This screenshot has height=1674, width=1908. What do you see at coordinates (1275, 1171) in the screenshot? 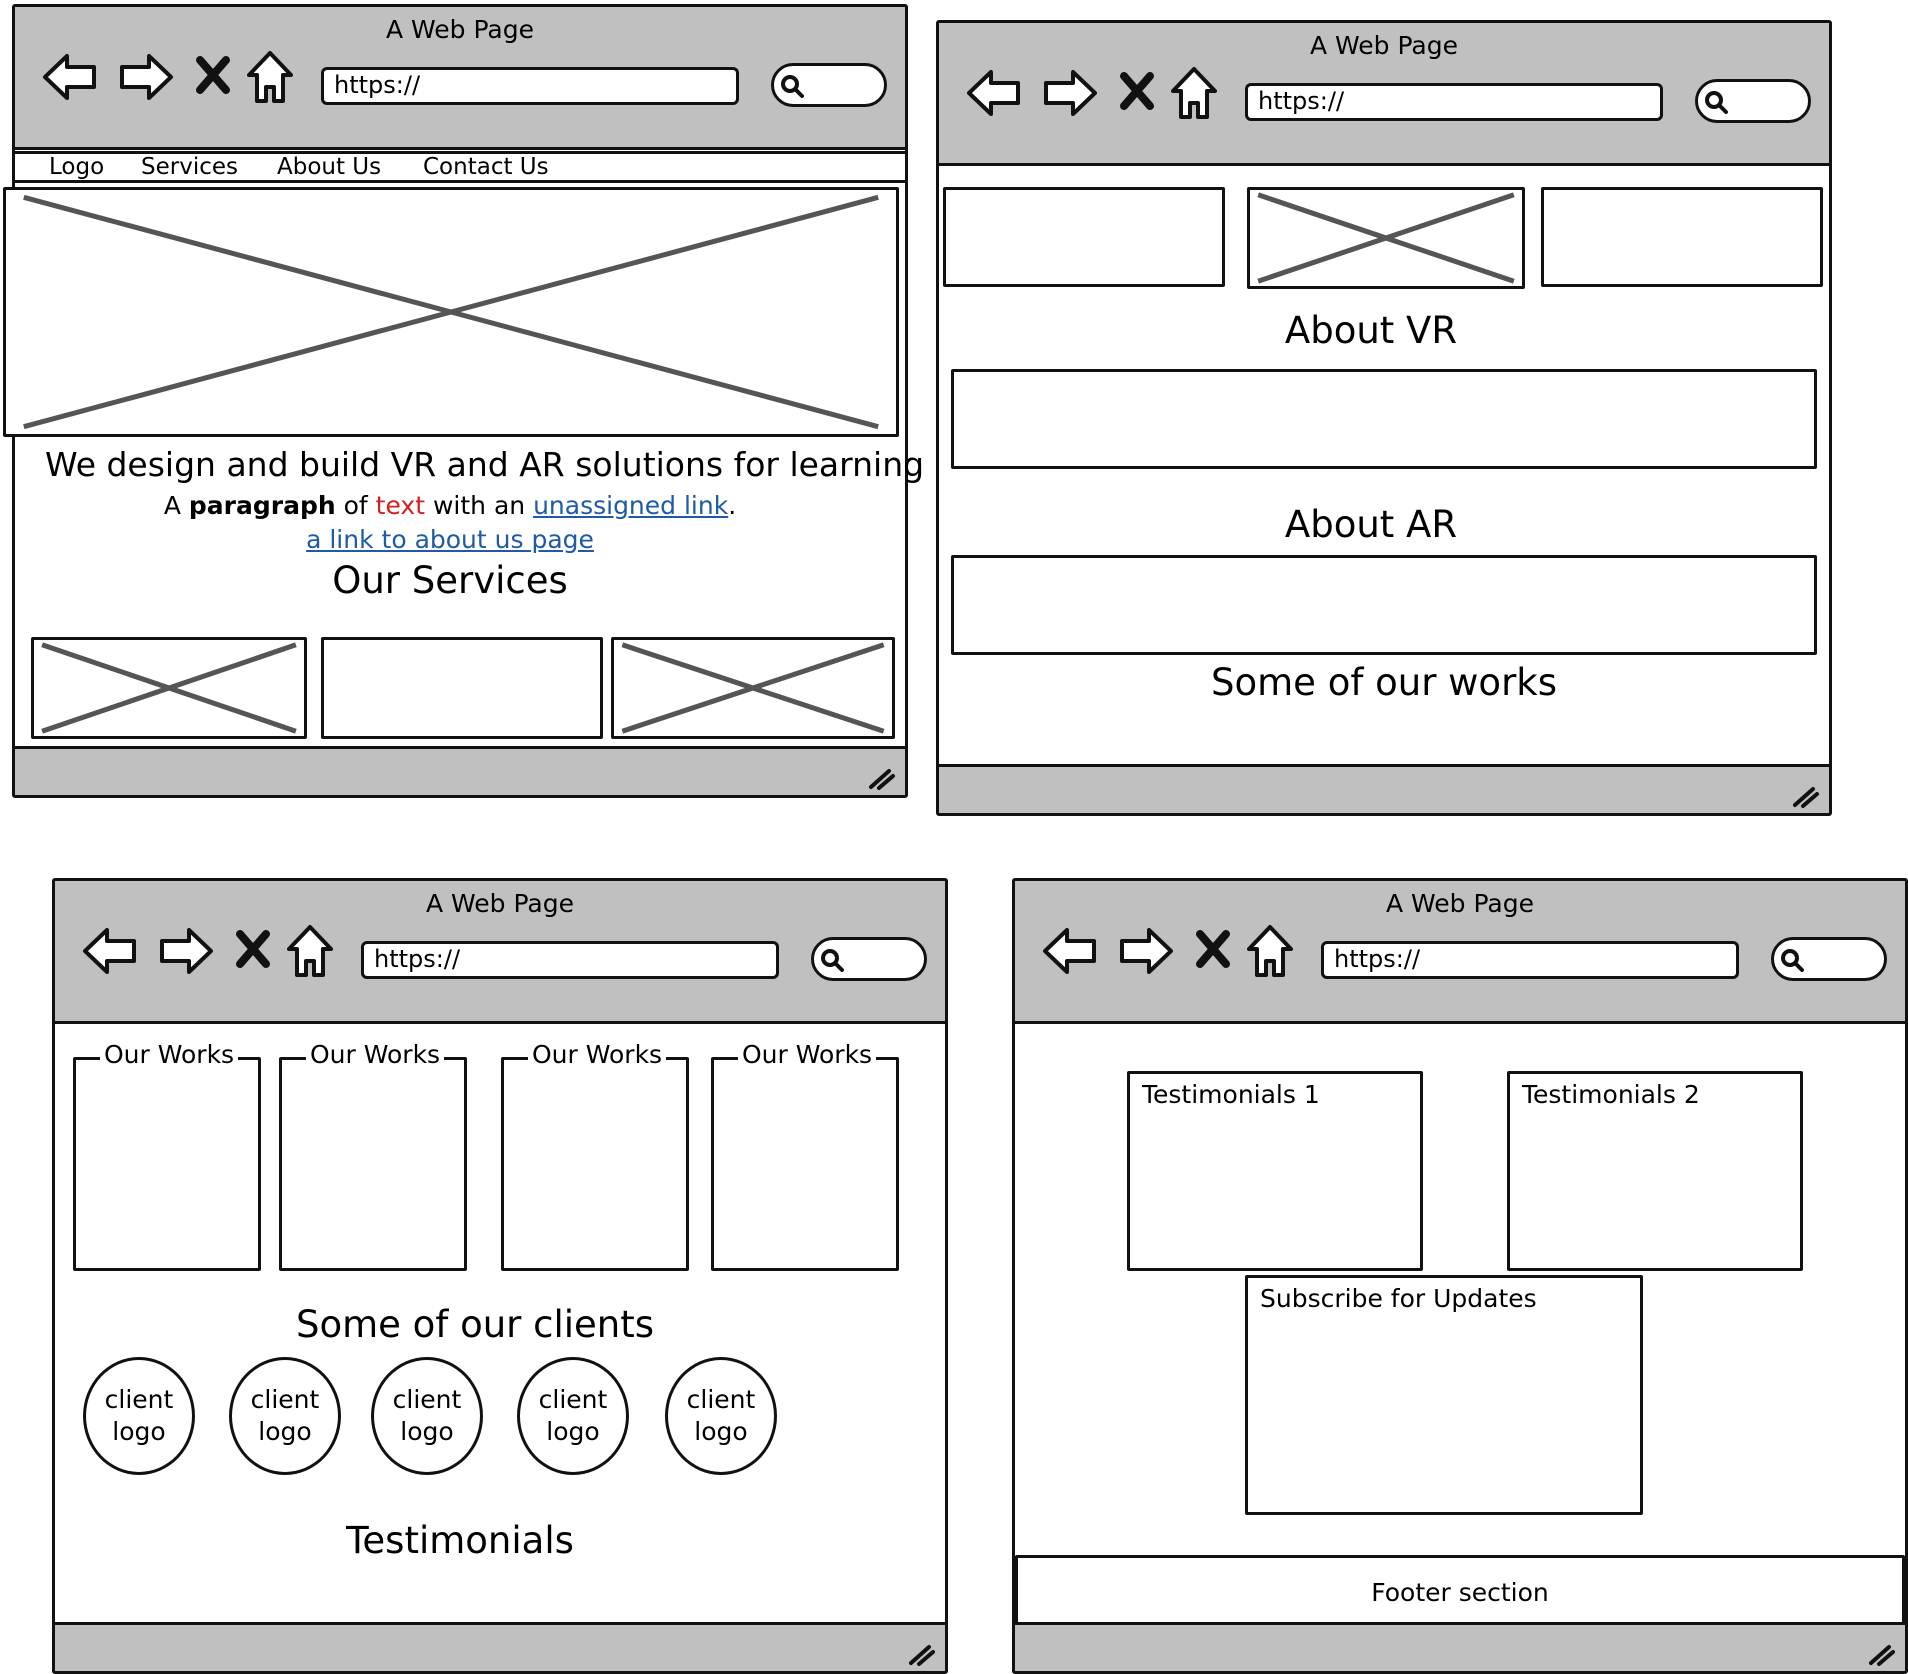
I see `testimonial-card-1: Testimonials 1` at bounding box center [1275, 1171].